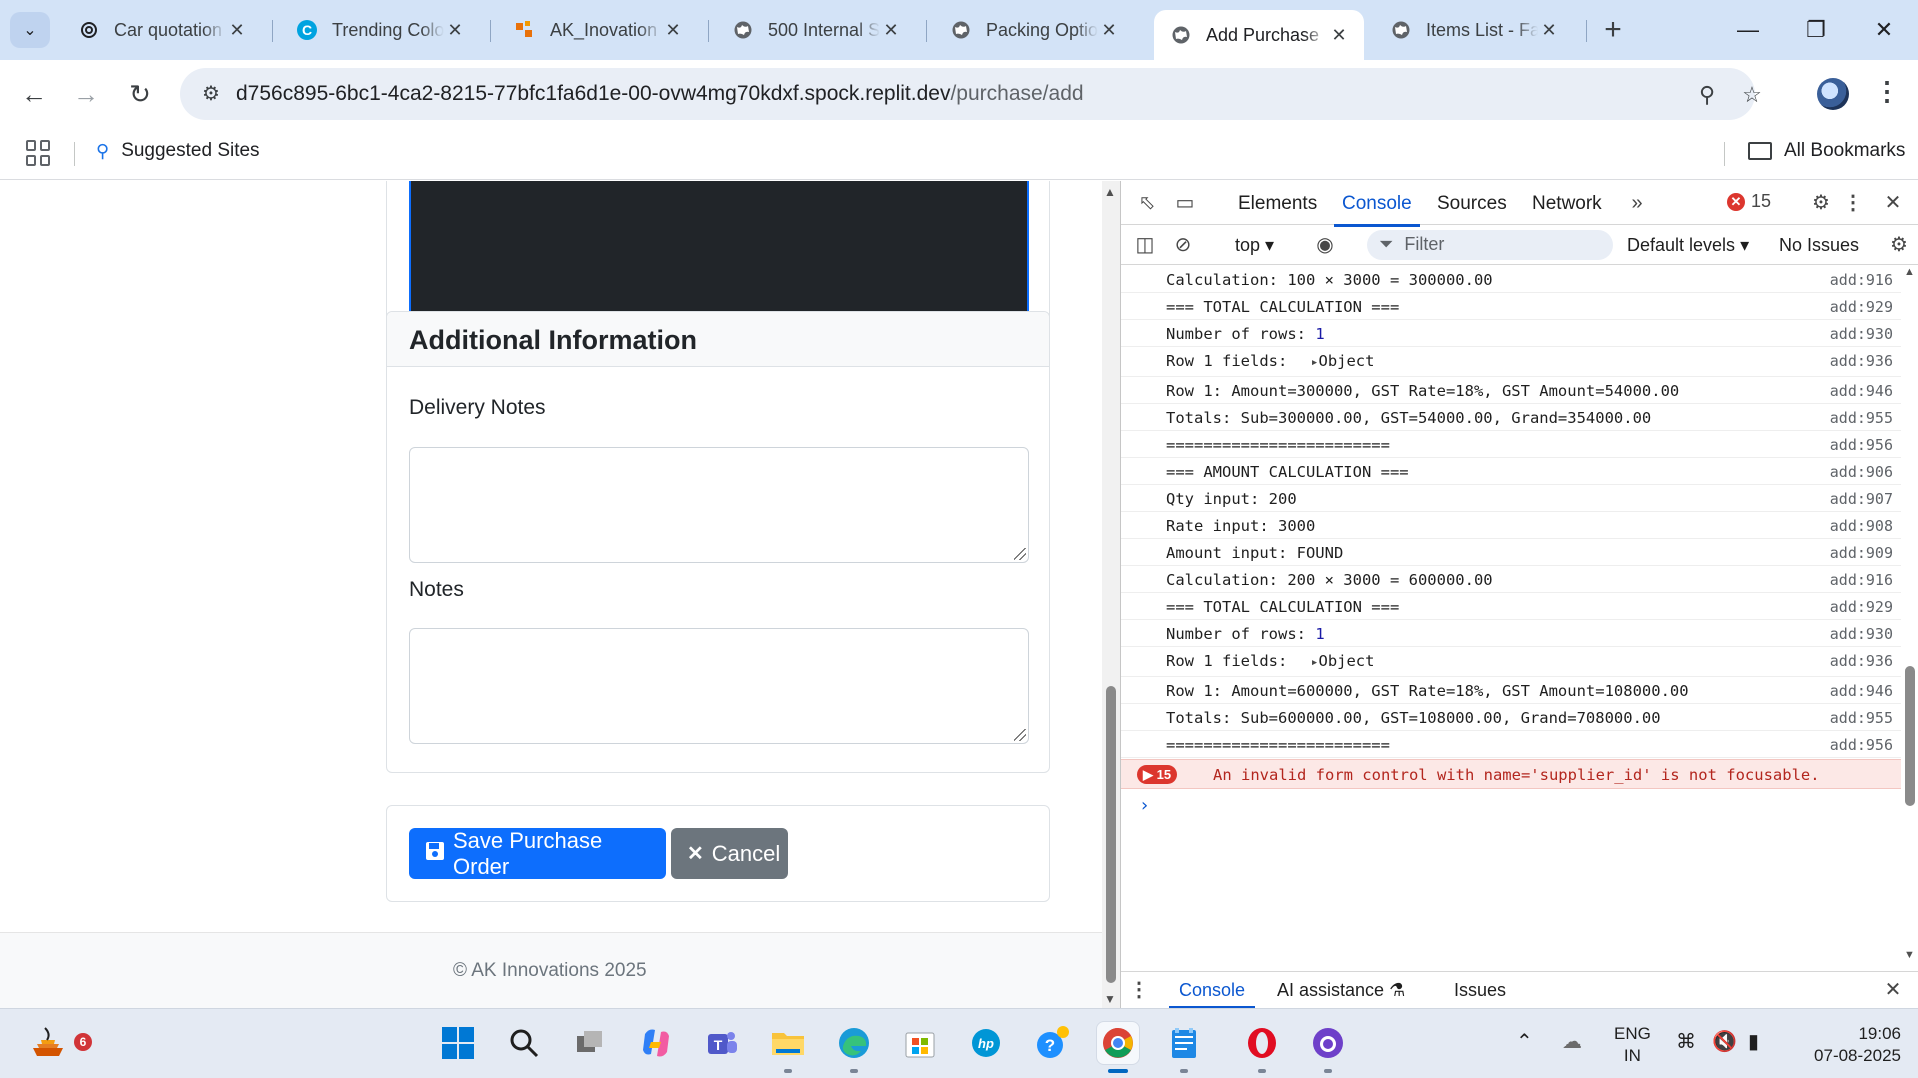  Describe the element at coordinates (986, 1043) in the screenshot. I see `hp-icon: hp` at that location.